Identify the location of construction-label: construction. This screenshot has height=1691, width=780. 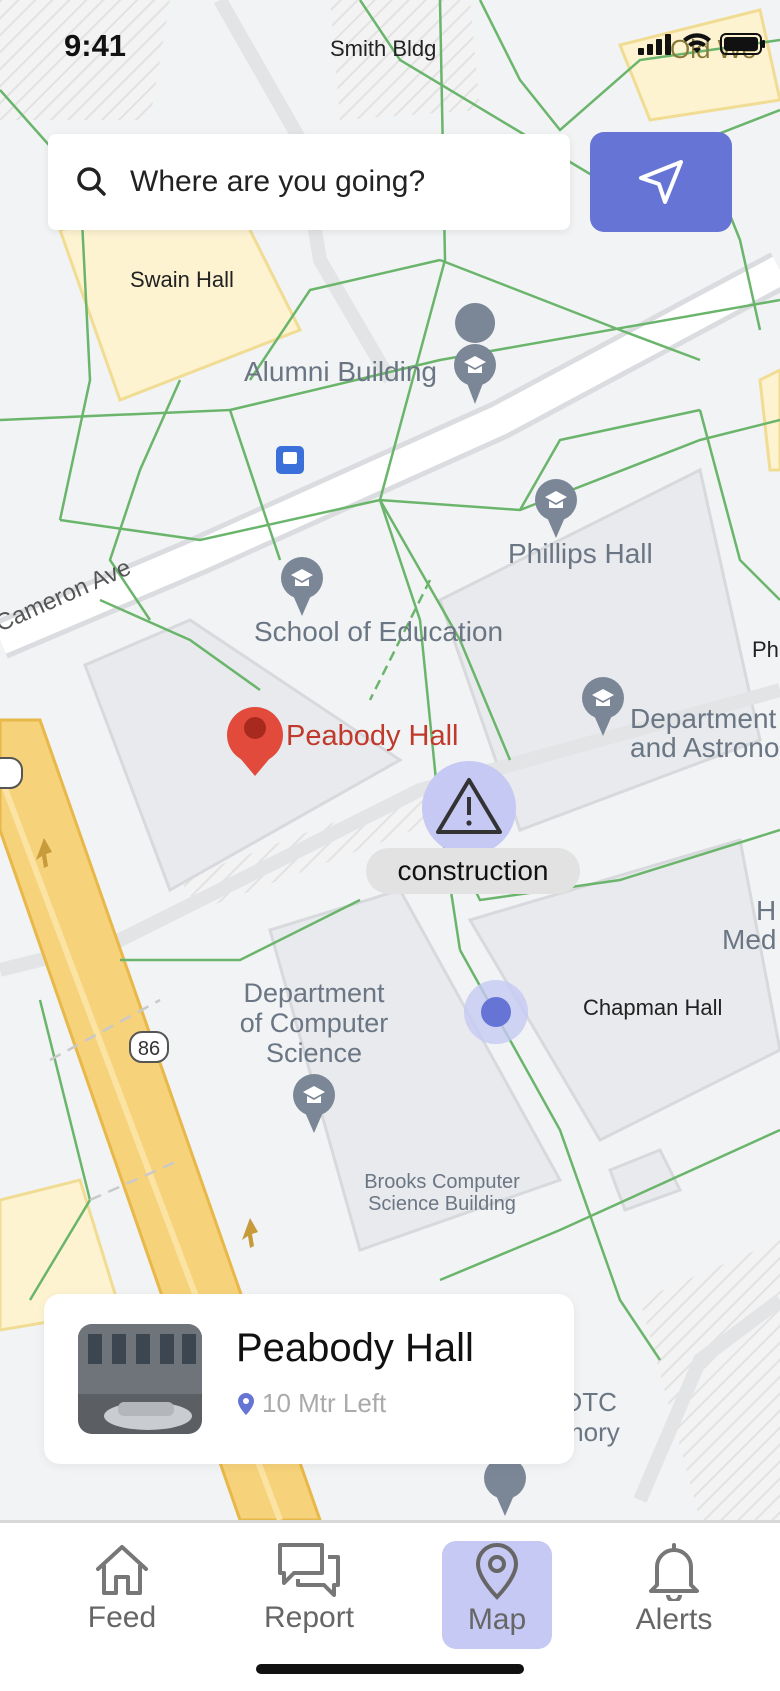
(473, 871).